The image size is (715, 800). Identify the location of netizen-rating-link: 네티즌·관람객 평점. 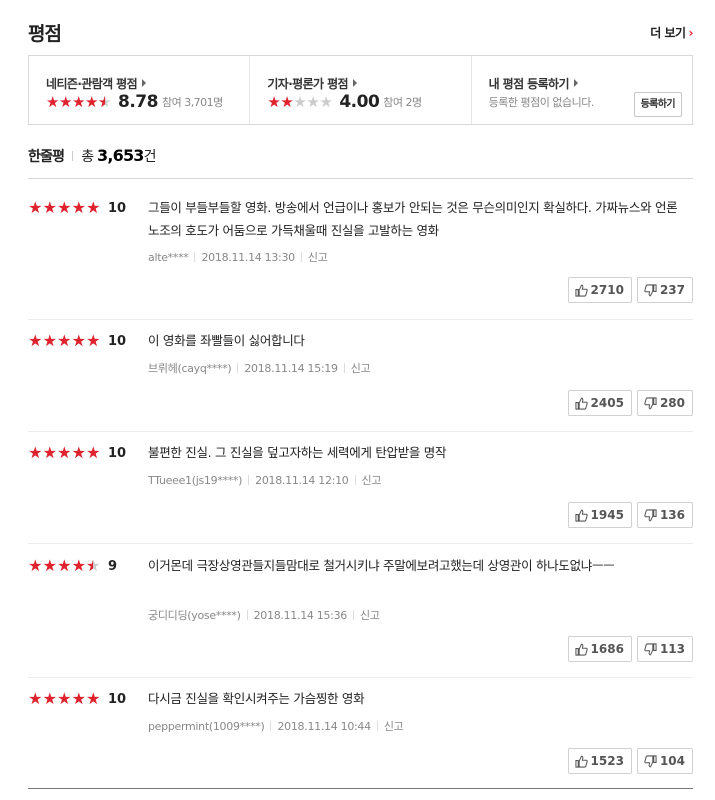
(96, 83).